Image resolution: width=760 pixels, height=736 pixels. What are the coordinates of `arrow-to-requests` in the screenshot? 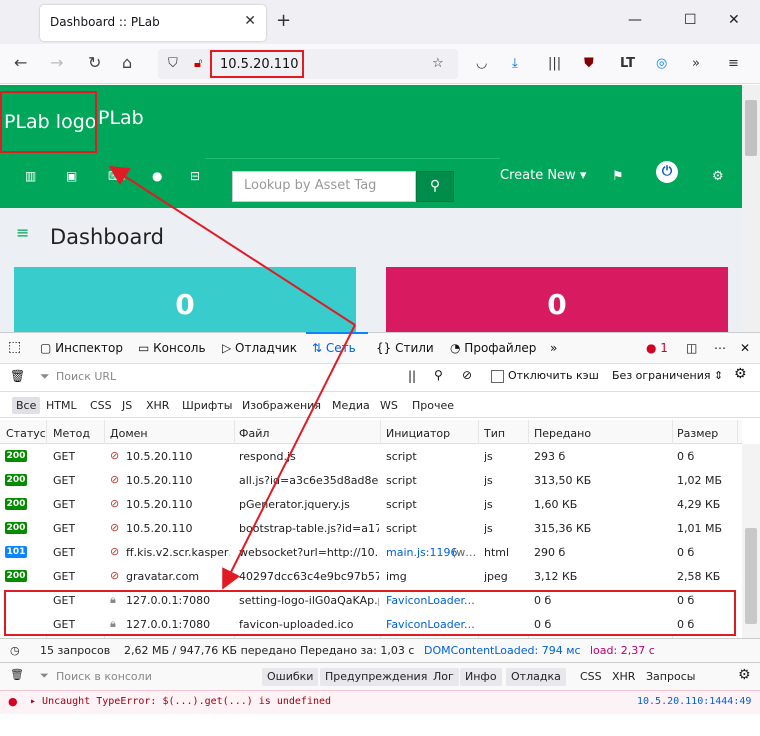 It's located at (289, 457).